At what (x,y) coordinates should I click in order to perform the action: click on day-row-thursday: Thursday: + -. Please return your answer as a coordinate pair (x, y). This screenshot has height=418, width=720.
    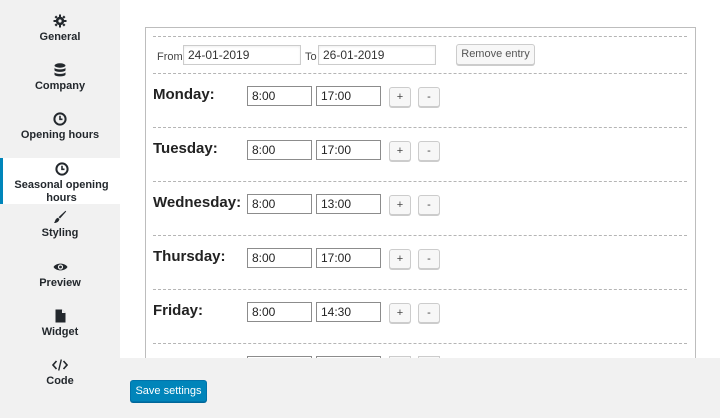
    Looking at the image, I should click on (420, 268).